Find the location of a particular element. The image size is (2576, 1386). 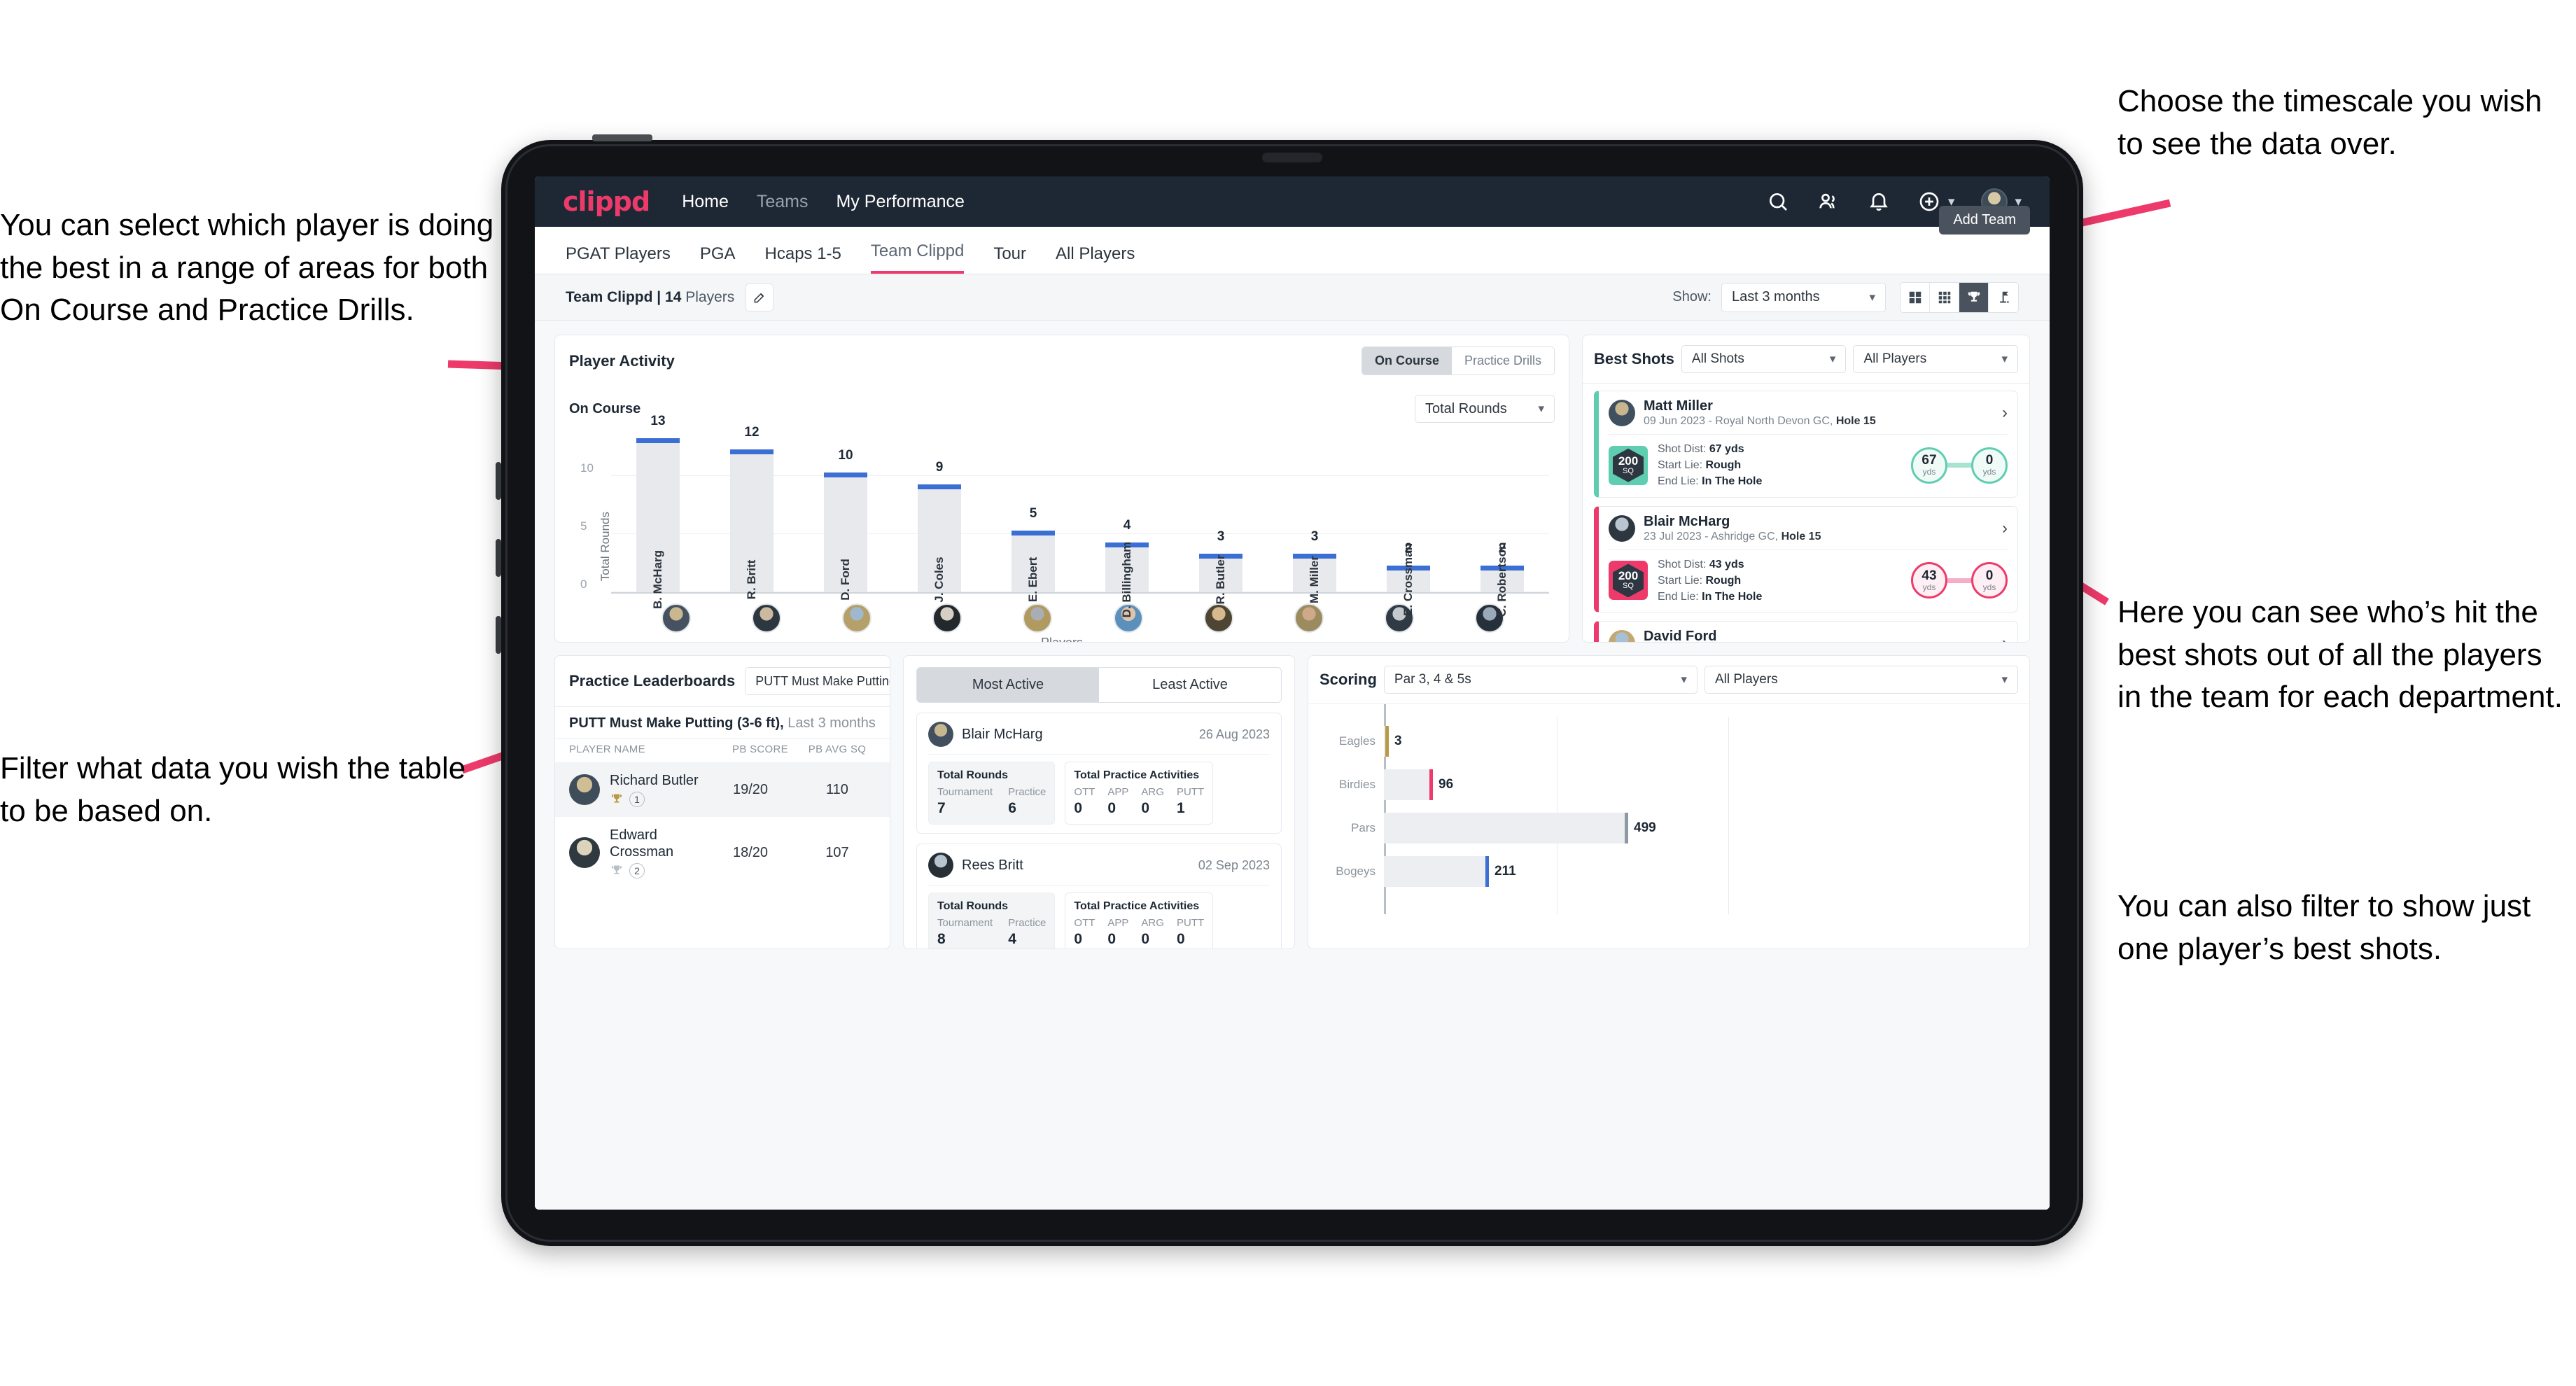

flag-icon is located at coordinates (2003, 297).